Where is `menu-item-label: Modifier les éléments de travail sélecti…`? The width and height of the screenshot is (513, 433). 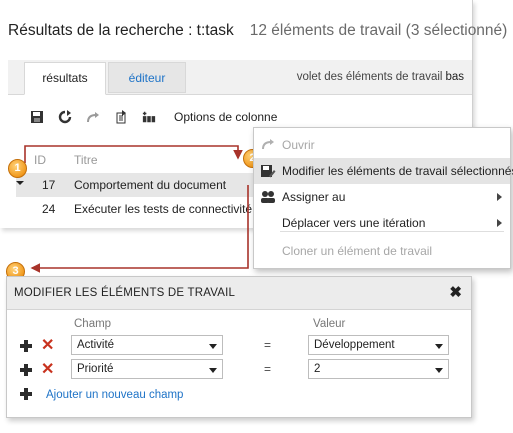 menu-item-label: Modifier les éléments de travail sélecti… is located at coordinates (397, 171).